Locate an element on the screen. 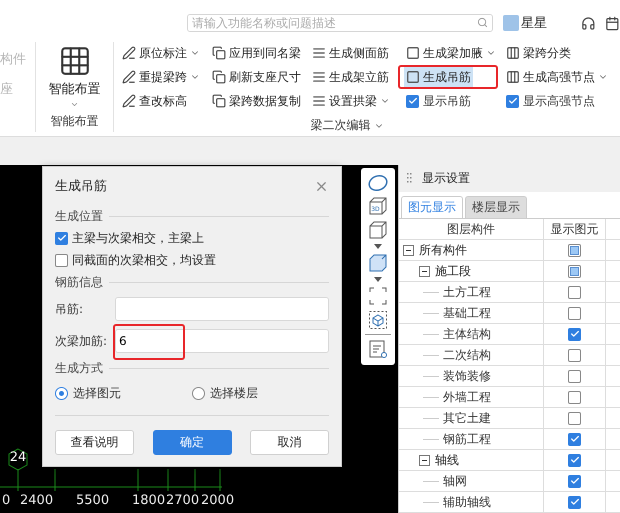  ribbon-button: 查改标高 is located at coordinates (154, 101).